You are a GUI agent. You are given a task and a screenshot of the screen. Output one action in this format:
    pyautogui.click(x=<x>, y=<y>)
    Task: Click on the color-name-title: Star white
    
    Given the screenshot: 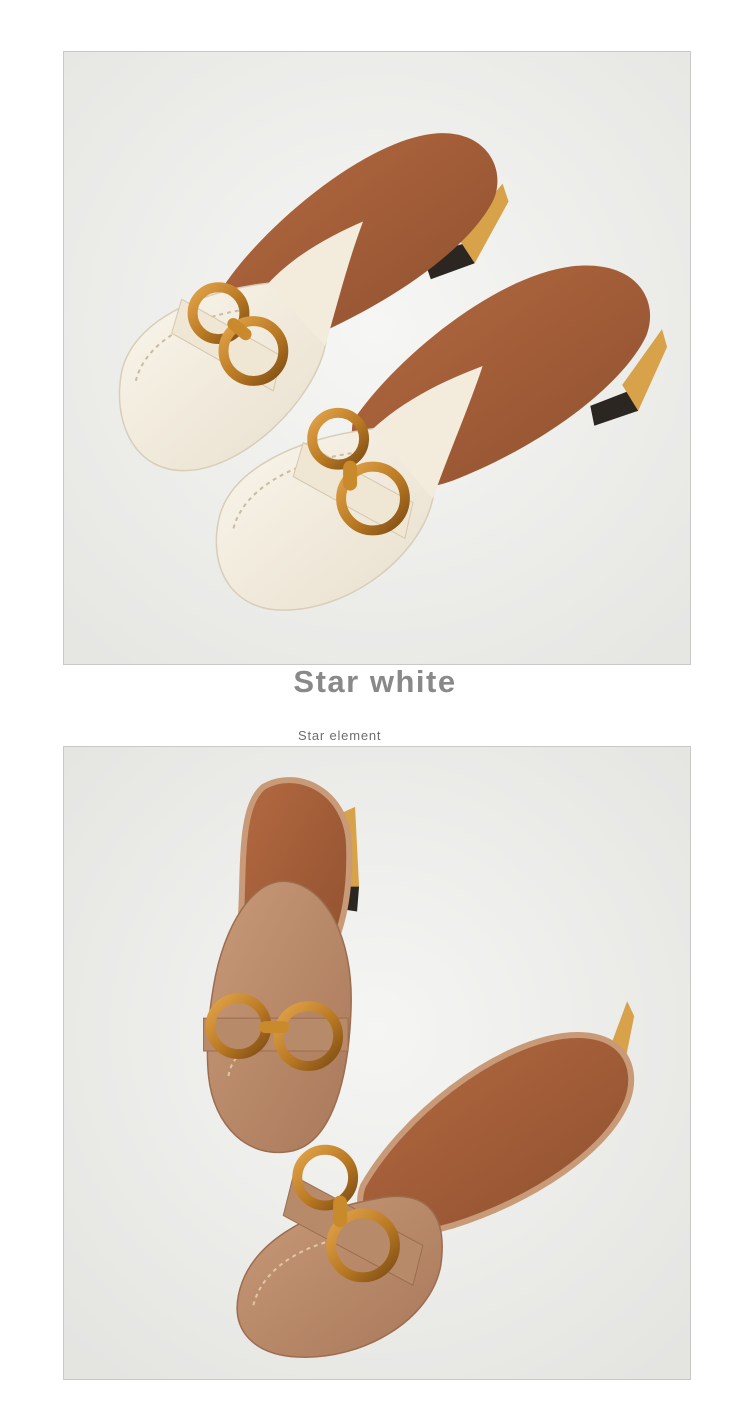 What is the action you would take?
    pyautogui.click(x=375, y=681)
    